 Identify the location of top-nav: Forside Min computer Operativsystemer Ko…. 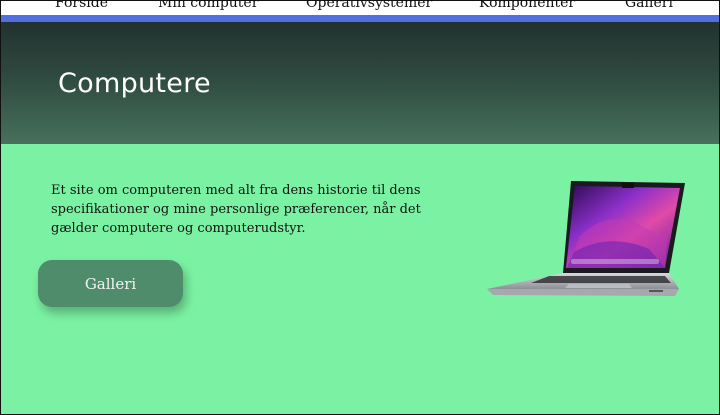
(360, 7).